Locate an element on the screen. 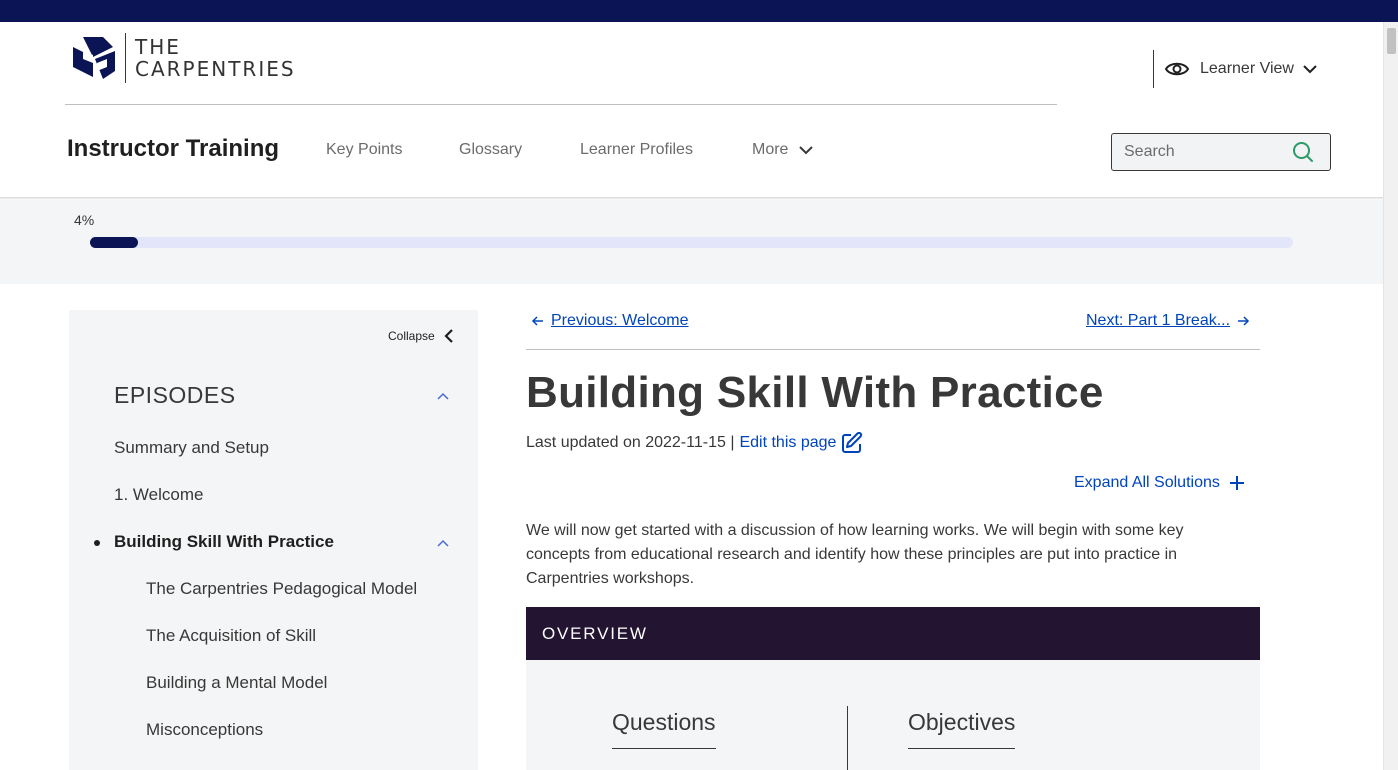  sidebar-item-summary-and-setup: Summary and Setup is located at coordinates (191, 448).